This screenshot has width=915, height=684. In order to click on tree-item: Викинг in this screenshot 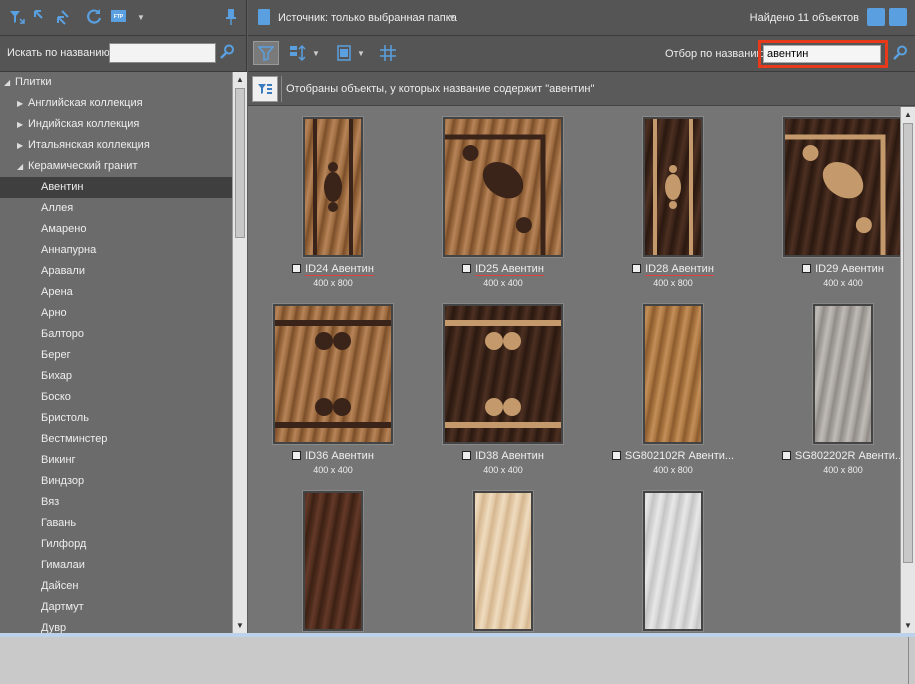, I will do `click(116, 460)`.